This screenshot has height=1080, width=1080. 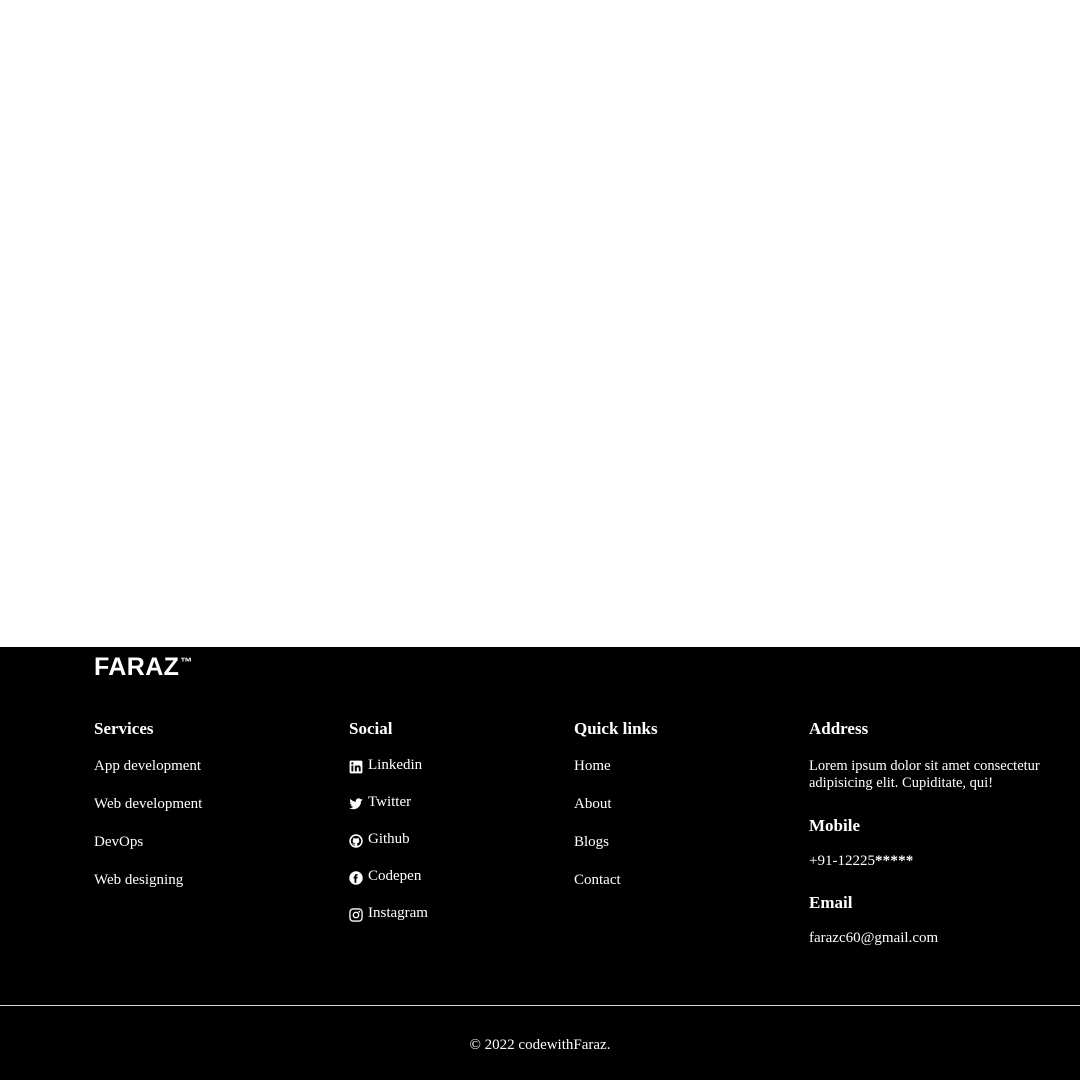 What do you see at coordinates (831, 902) in the screenshot?
I see `email-heading: Email` at bounding box center [831, 902].